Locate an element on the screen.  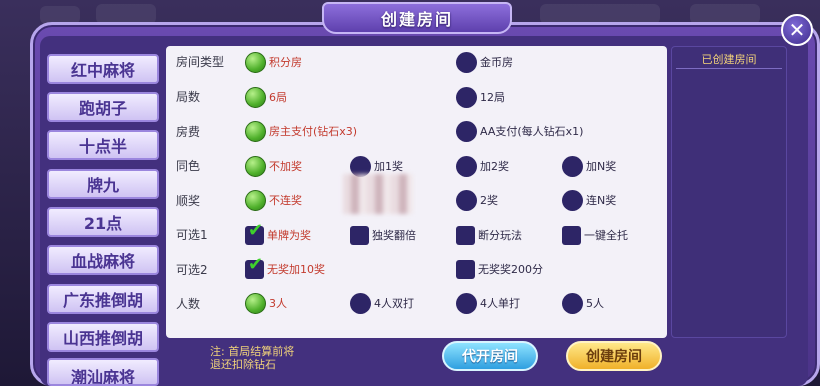
option-3-players: 3人 is located at coordinates (266, 303).